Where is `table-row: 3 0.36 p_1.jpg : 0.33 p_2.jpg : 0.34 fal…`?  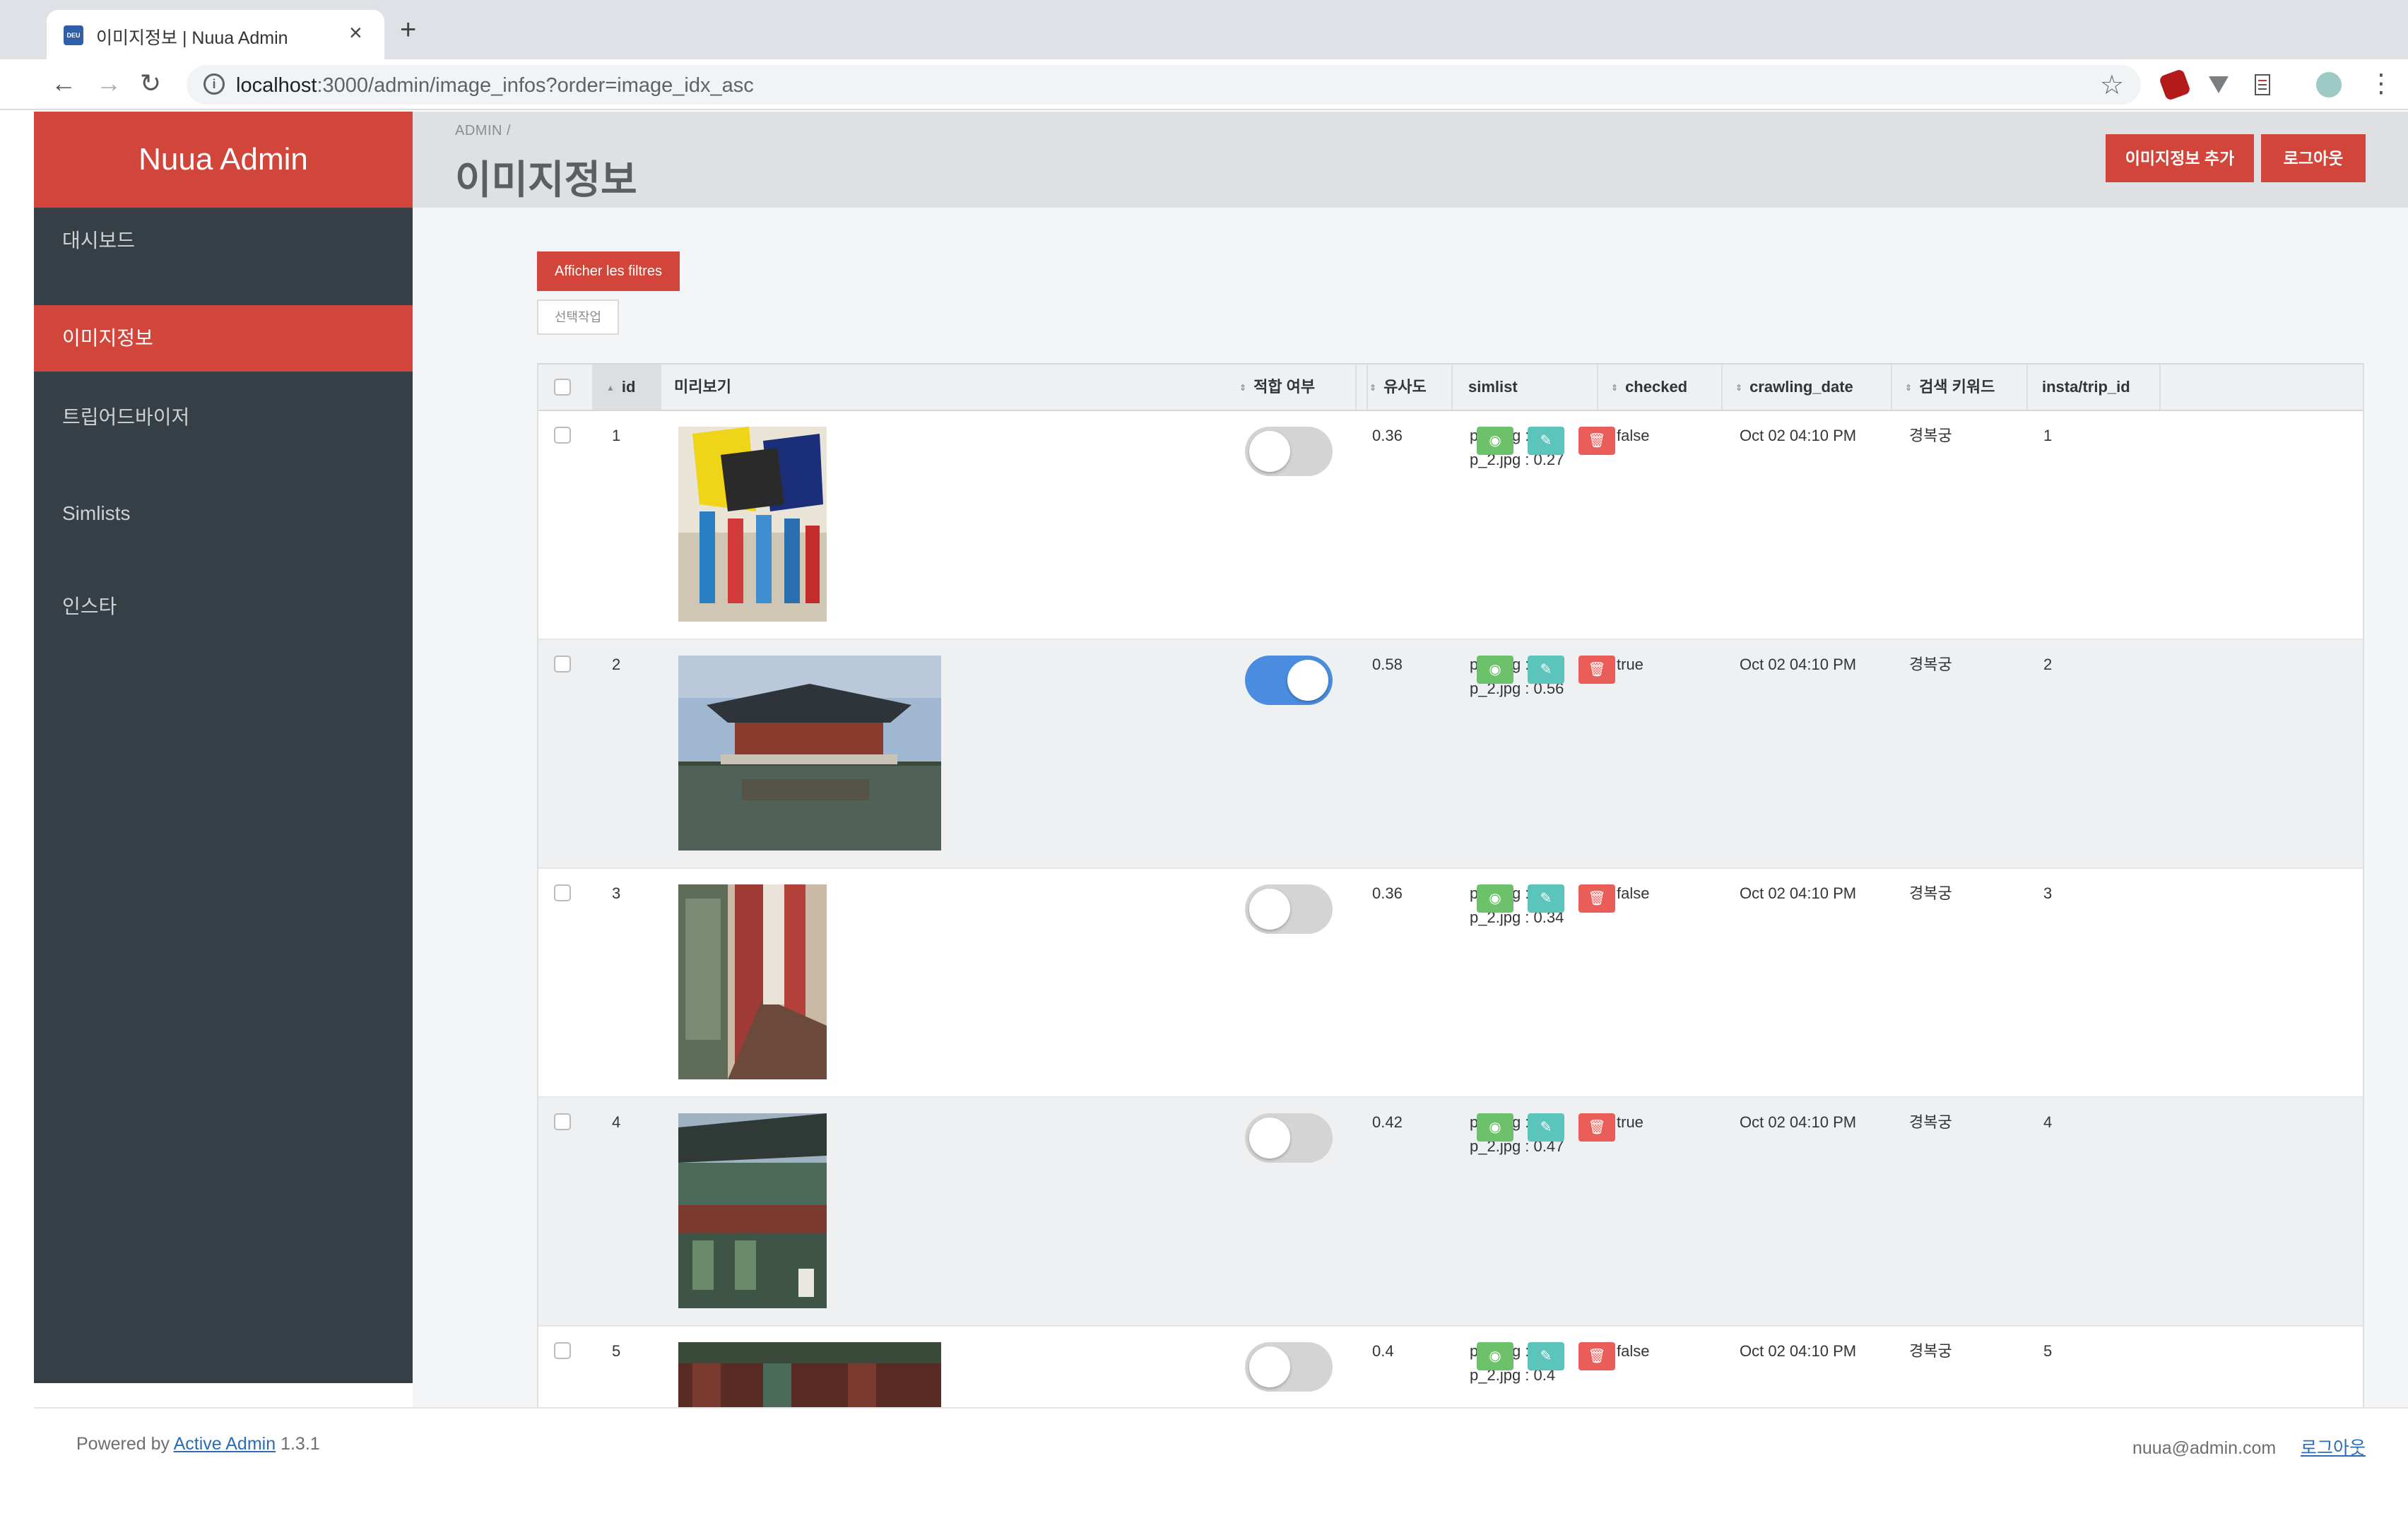 table-row: 3 0.36 p_1.jpg : 0.33 p_2.jpg : 0.34 fal… is located at coordinates (1450, 983).